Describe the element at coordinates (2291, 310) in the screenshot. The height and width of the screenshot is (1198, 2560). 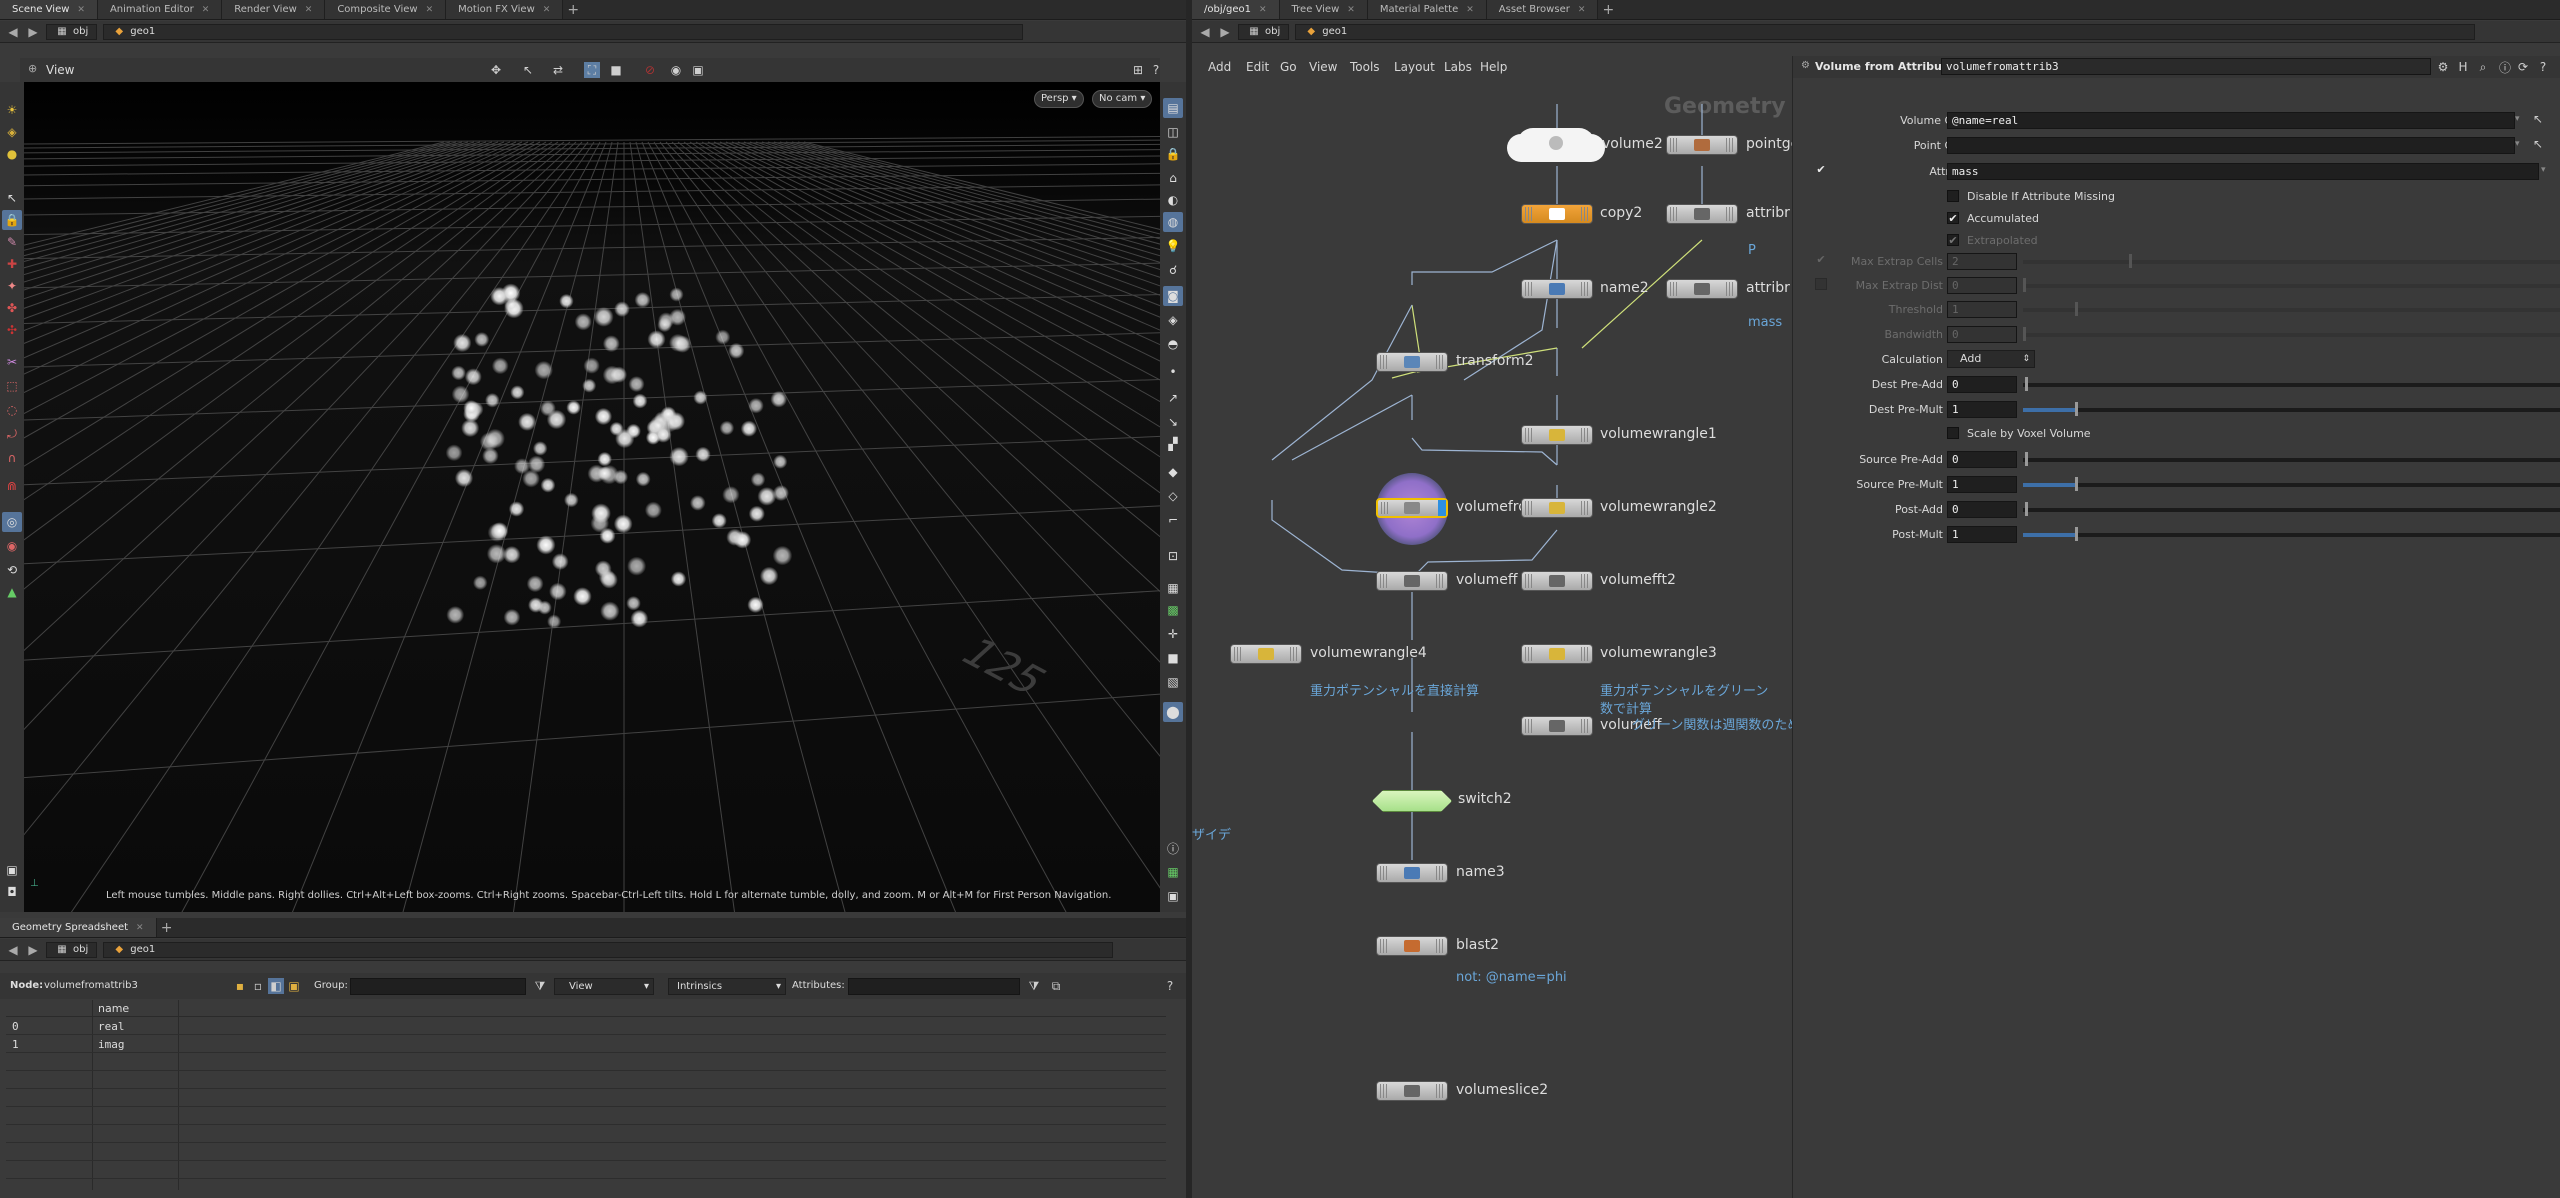
I see `threshold-slider` at that location.